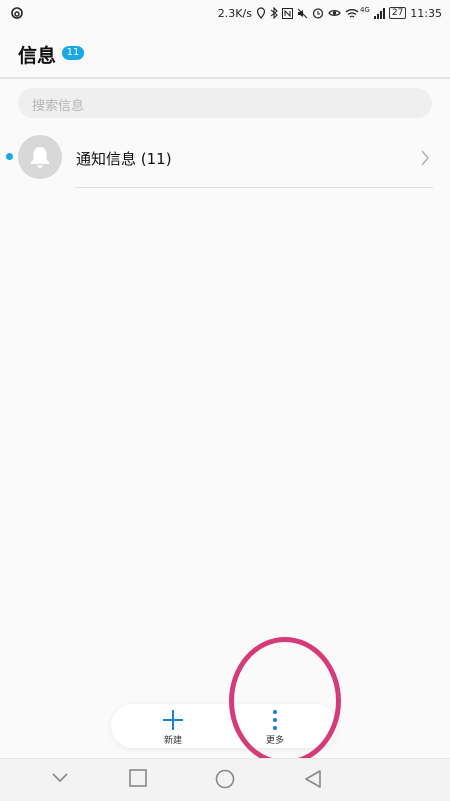  I want to click on circle-icon, so click(225, 779).